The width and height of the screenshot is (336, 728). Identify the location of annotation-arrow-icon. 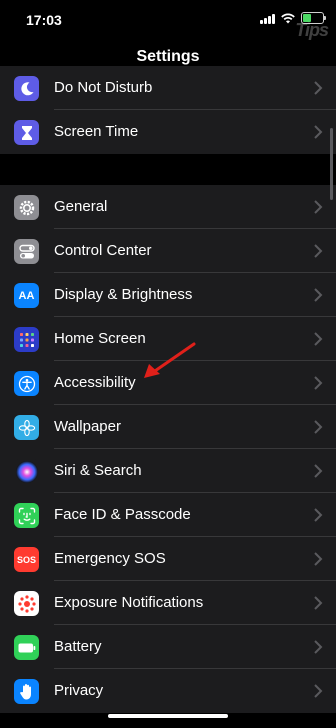
(170, 360).